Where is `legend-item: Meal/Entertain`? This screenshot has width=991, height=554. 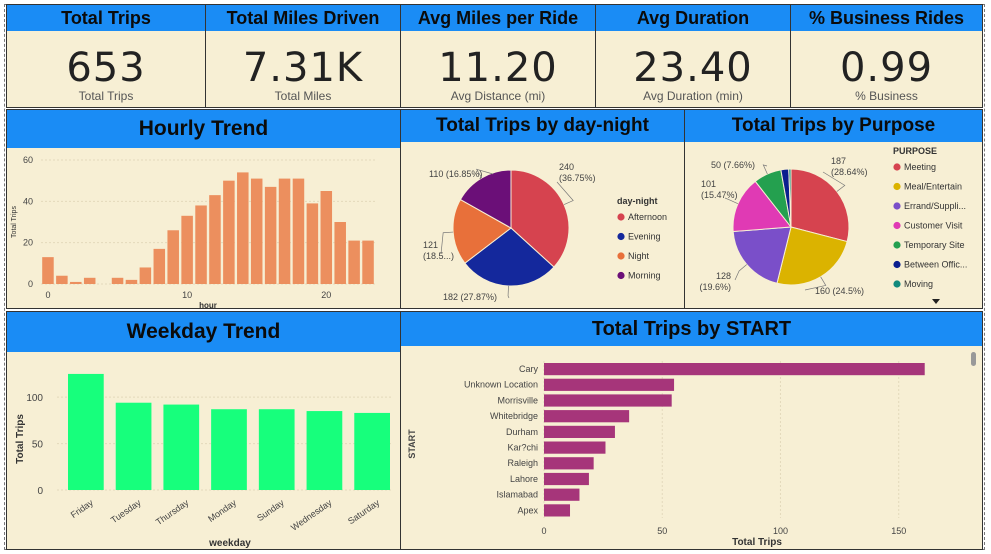 legend-item: Meal/Entertain is located at coordinates (933, 187).